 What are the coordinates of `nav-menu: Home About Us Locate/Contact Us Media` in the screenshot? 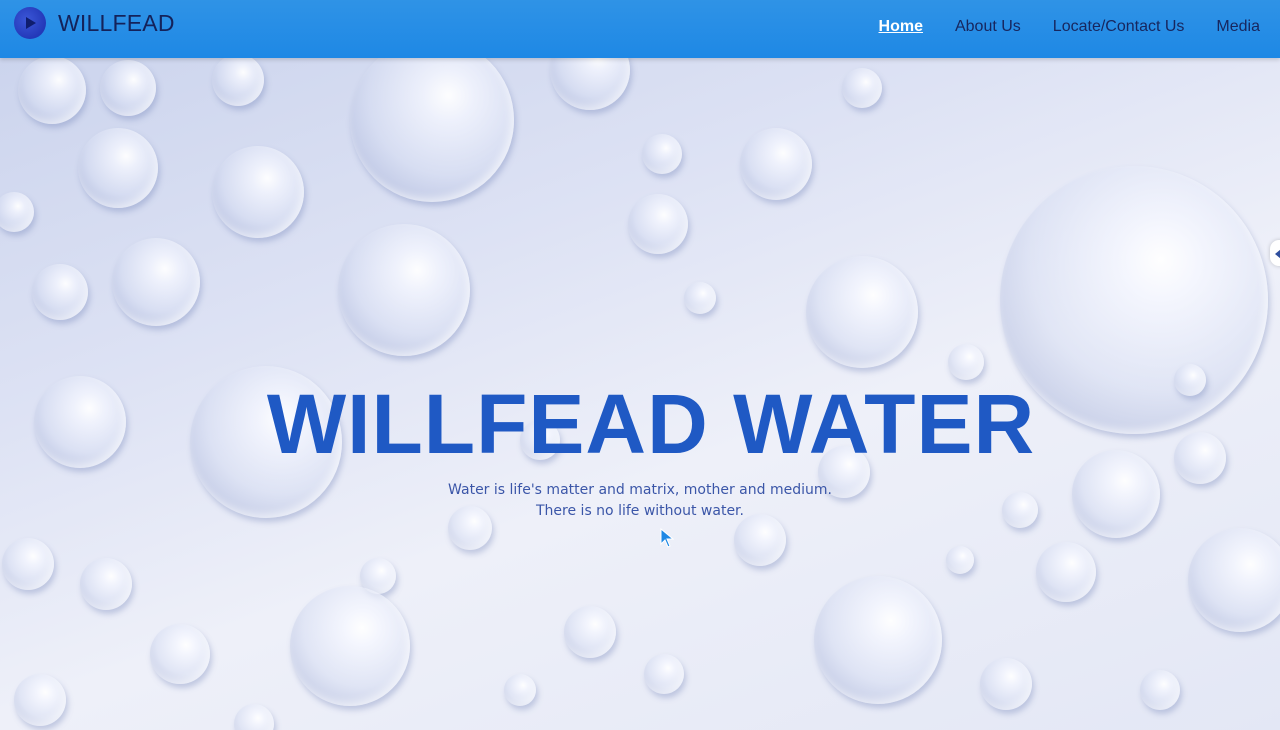 It's located at (1069, 27).